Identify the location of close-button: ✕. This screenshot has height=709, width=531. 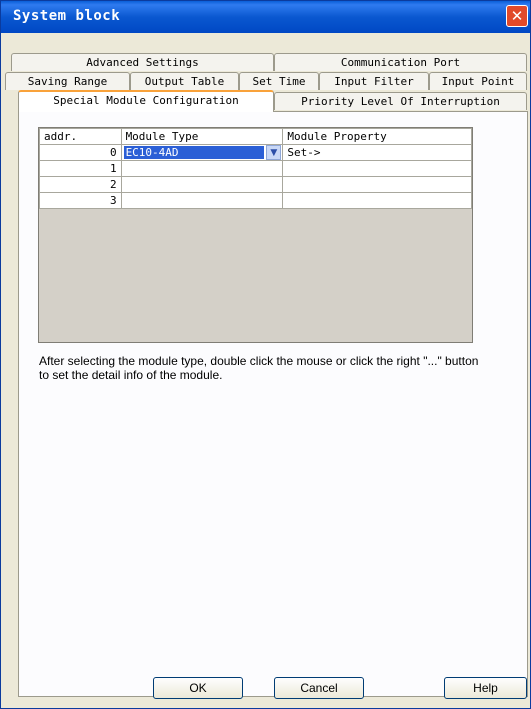
(517, 16).